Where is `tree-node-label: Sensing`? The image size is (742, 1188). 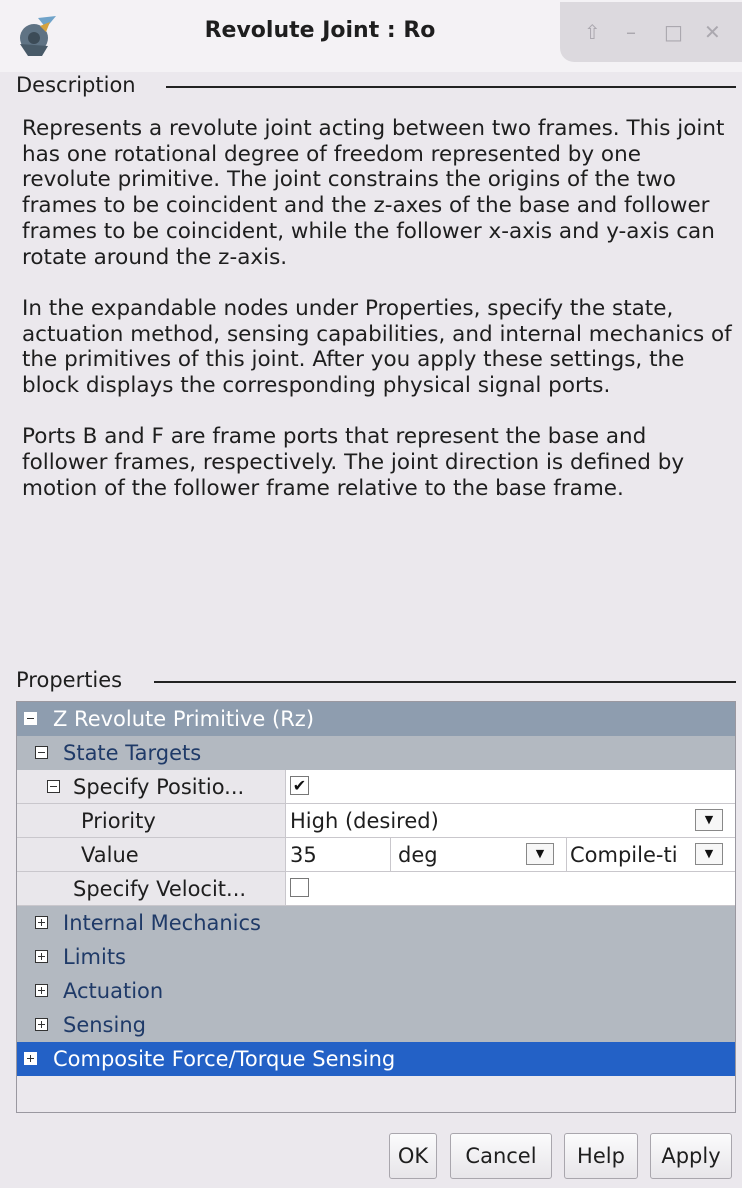
tree-node-label: Sensing is located at coordinates (104, 1025).